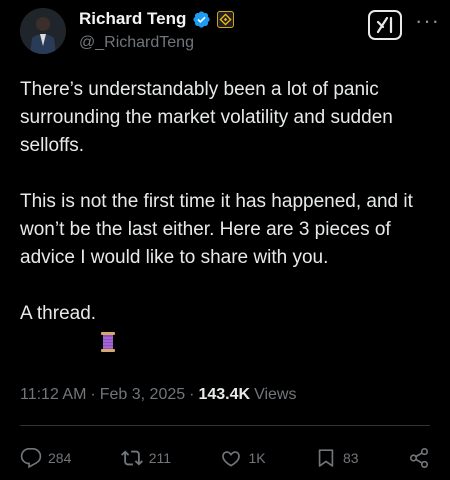 This screenshot has height=480, width=450. I want to click on bookmark-count: 83, so click(350, 458).